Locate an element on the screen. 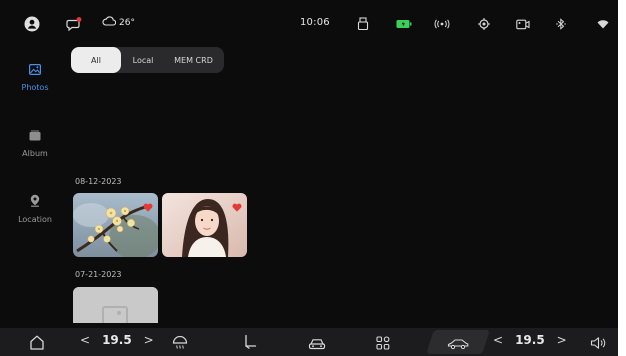 This screenshot has height=356, width=626. home-icon is located at coordinates (37, 342).